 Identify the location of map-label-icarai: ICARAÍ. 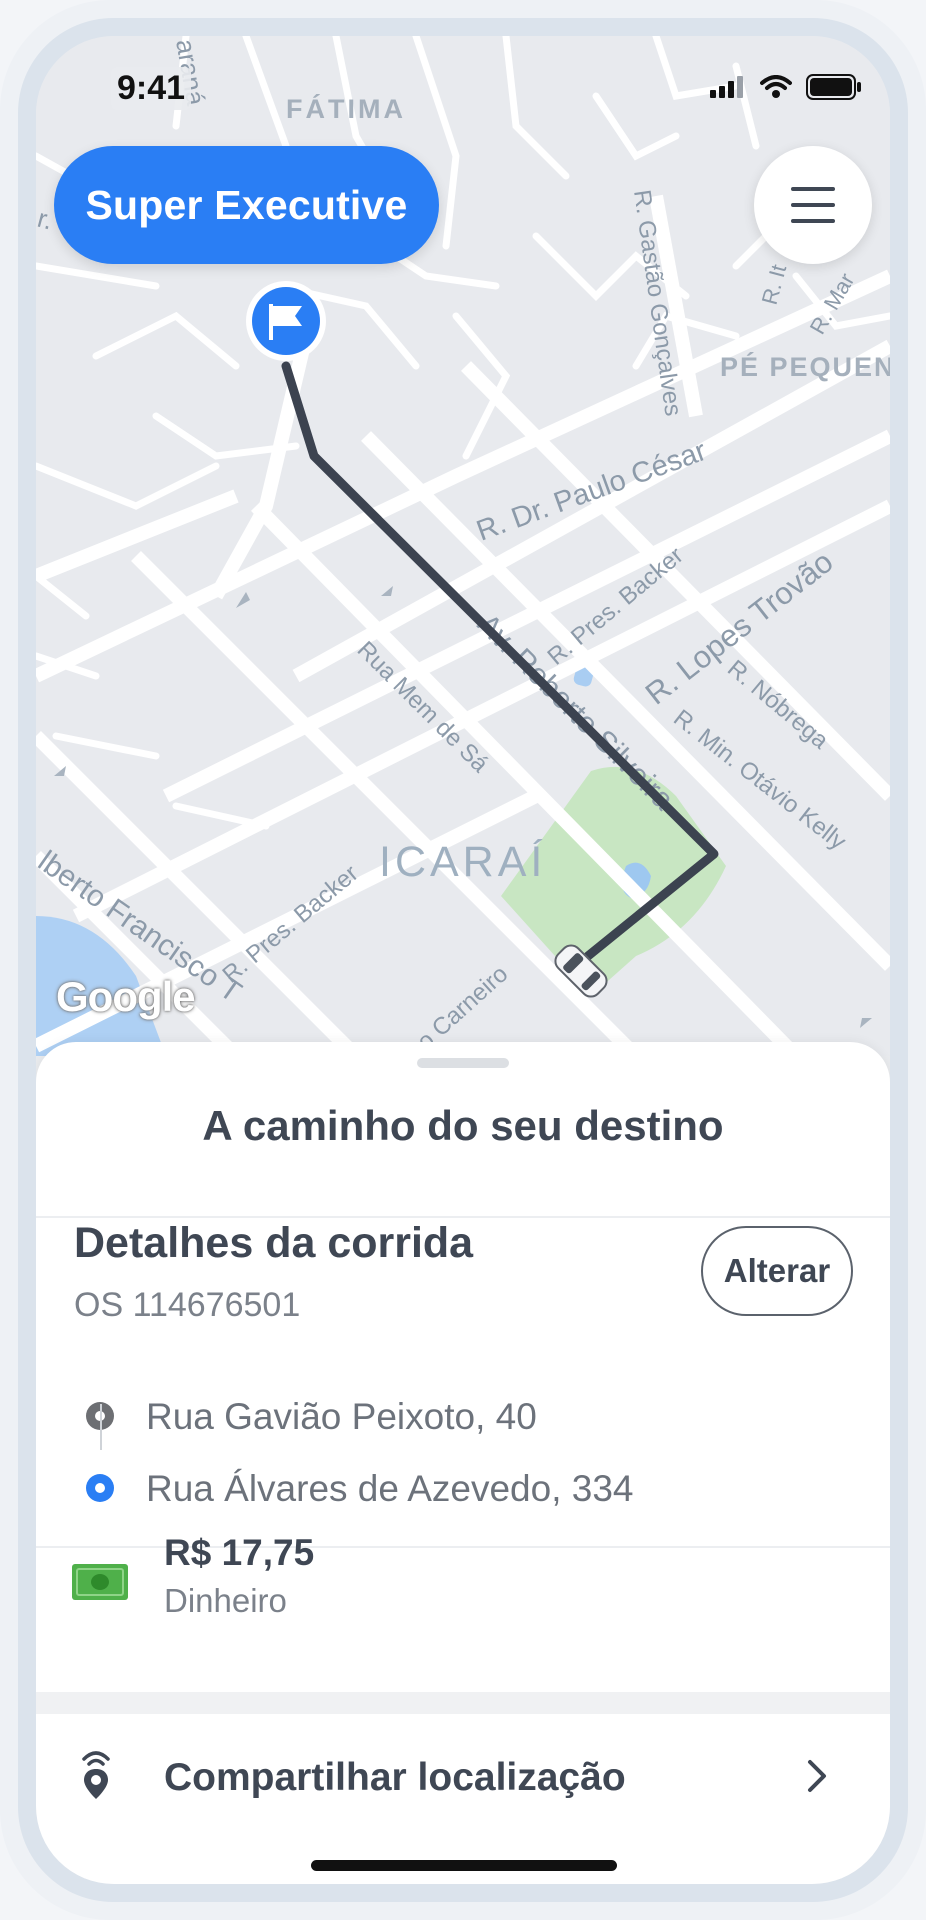
(462, 862).